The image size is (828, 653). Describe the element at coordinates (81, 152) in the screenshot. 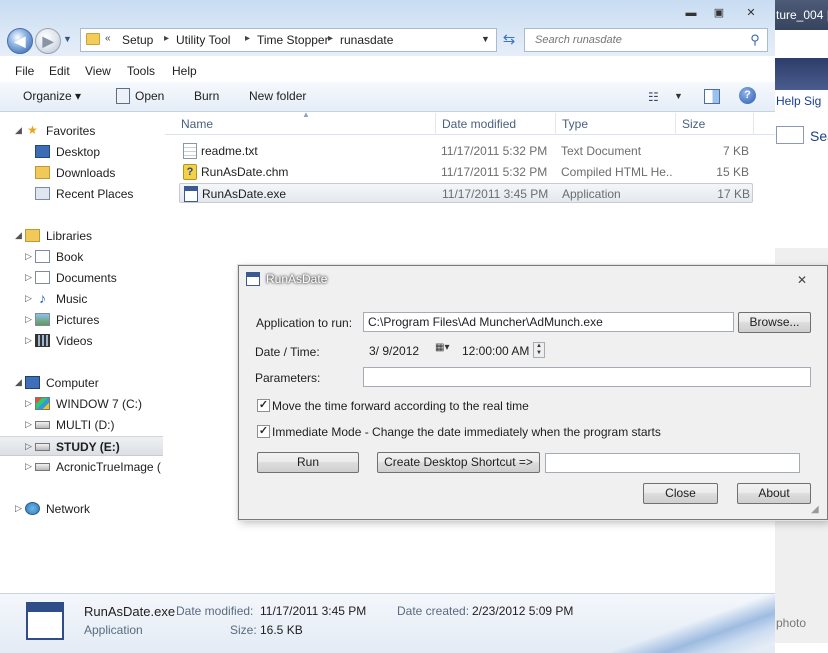

I see `nav-desktop: Desktop` at that location.